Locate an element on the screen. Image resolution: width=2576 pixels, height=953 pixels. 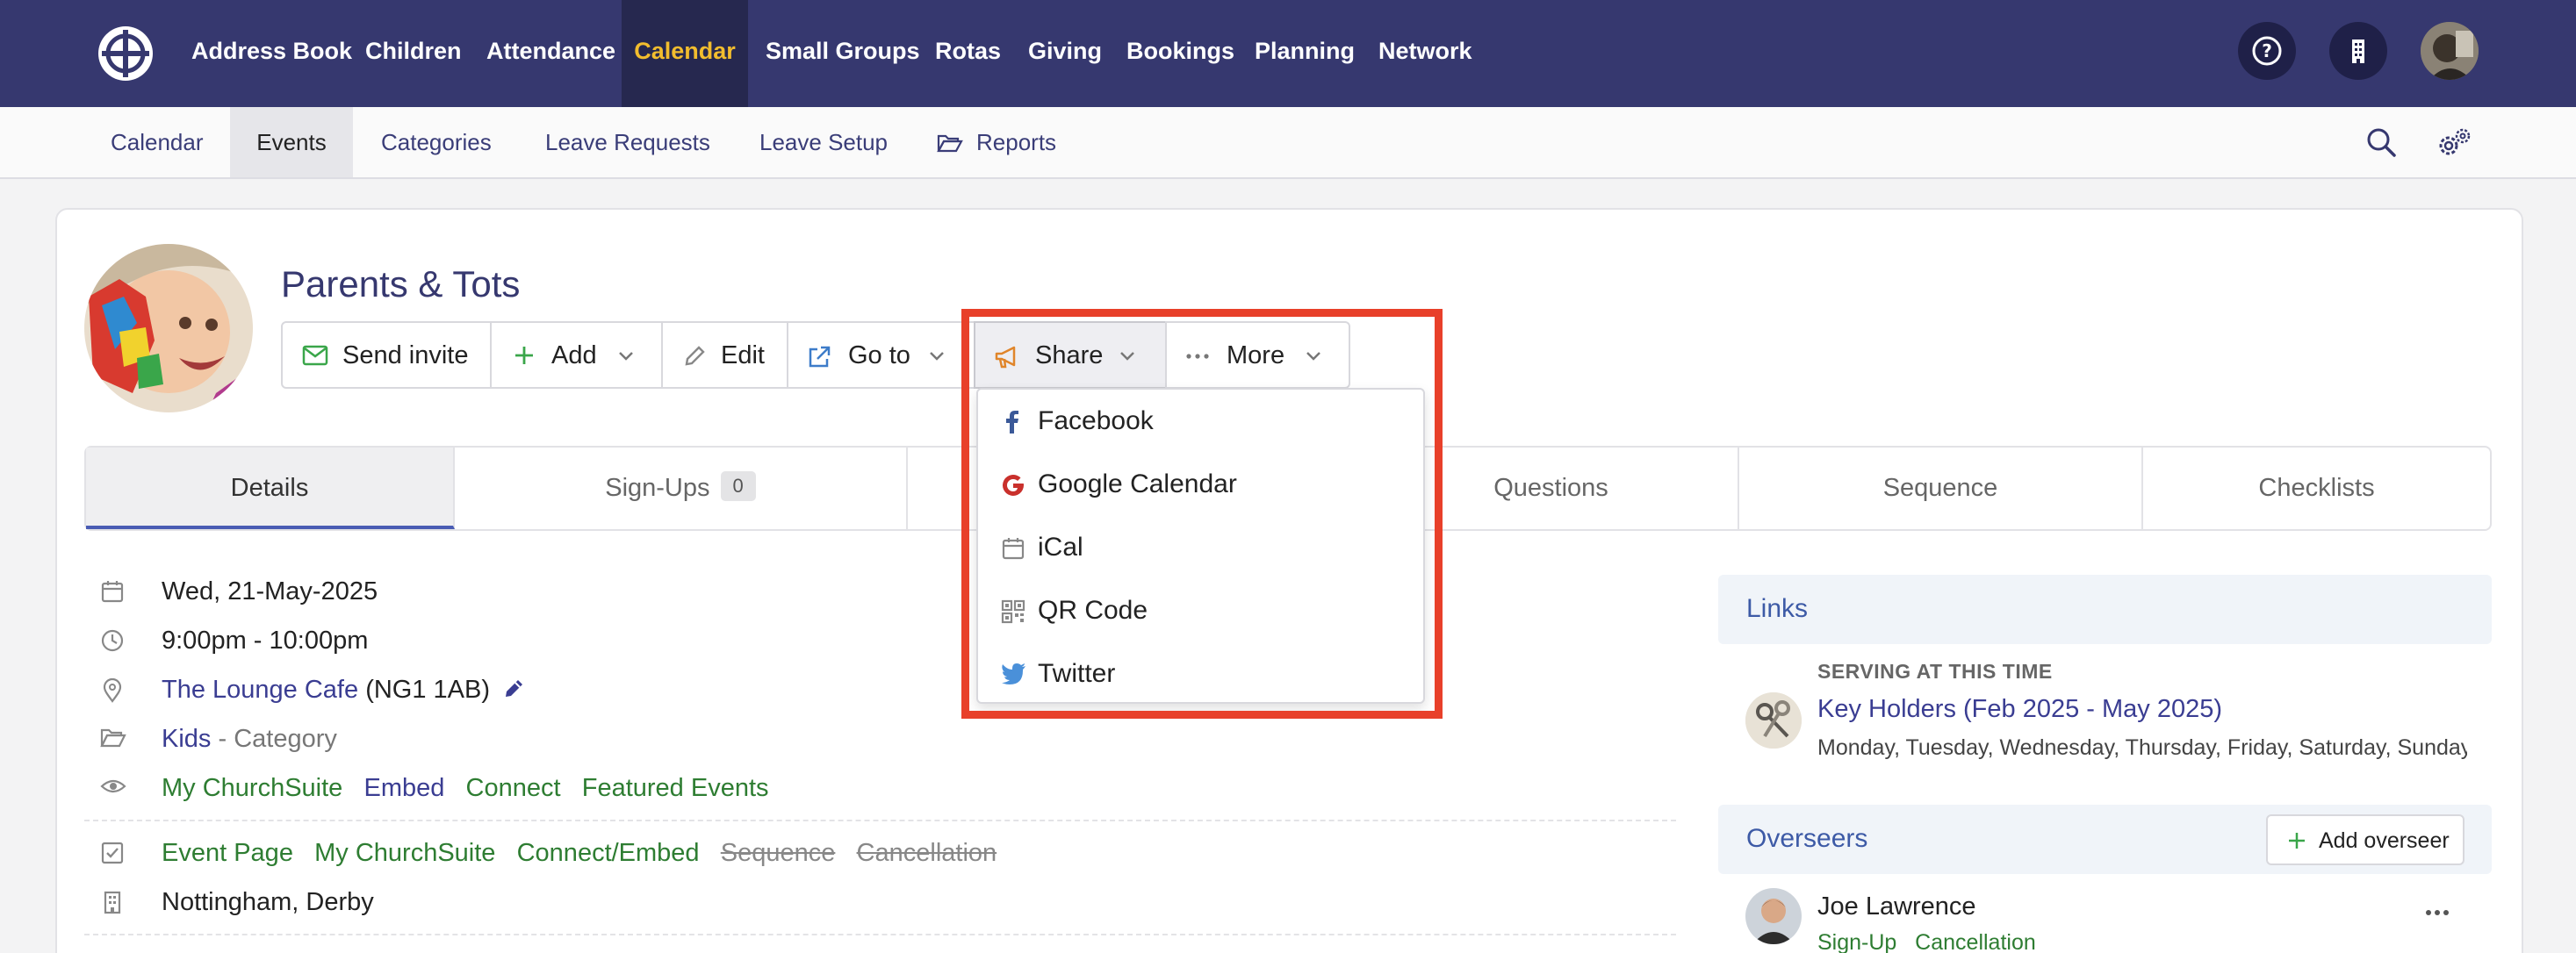
flag-connect-embed: Connect/Embed is located at coordinates (608, 853).